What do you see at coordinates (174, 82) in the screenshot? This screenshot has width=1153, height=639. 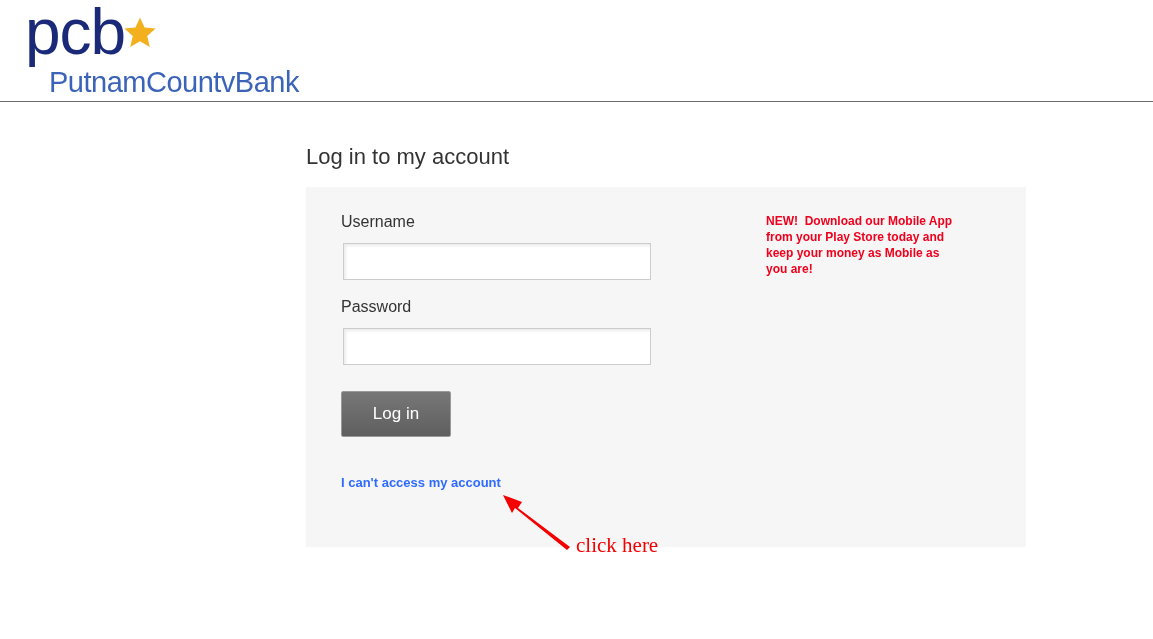 I see `logo-name: PutnamCountvBank` at bounding box center [174, 82].